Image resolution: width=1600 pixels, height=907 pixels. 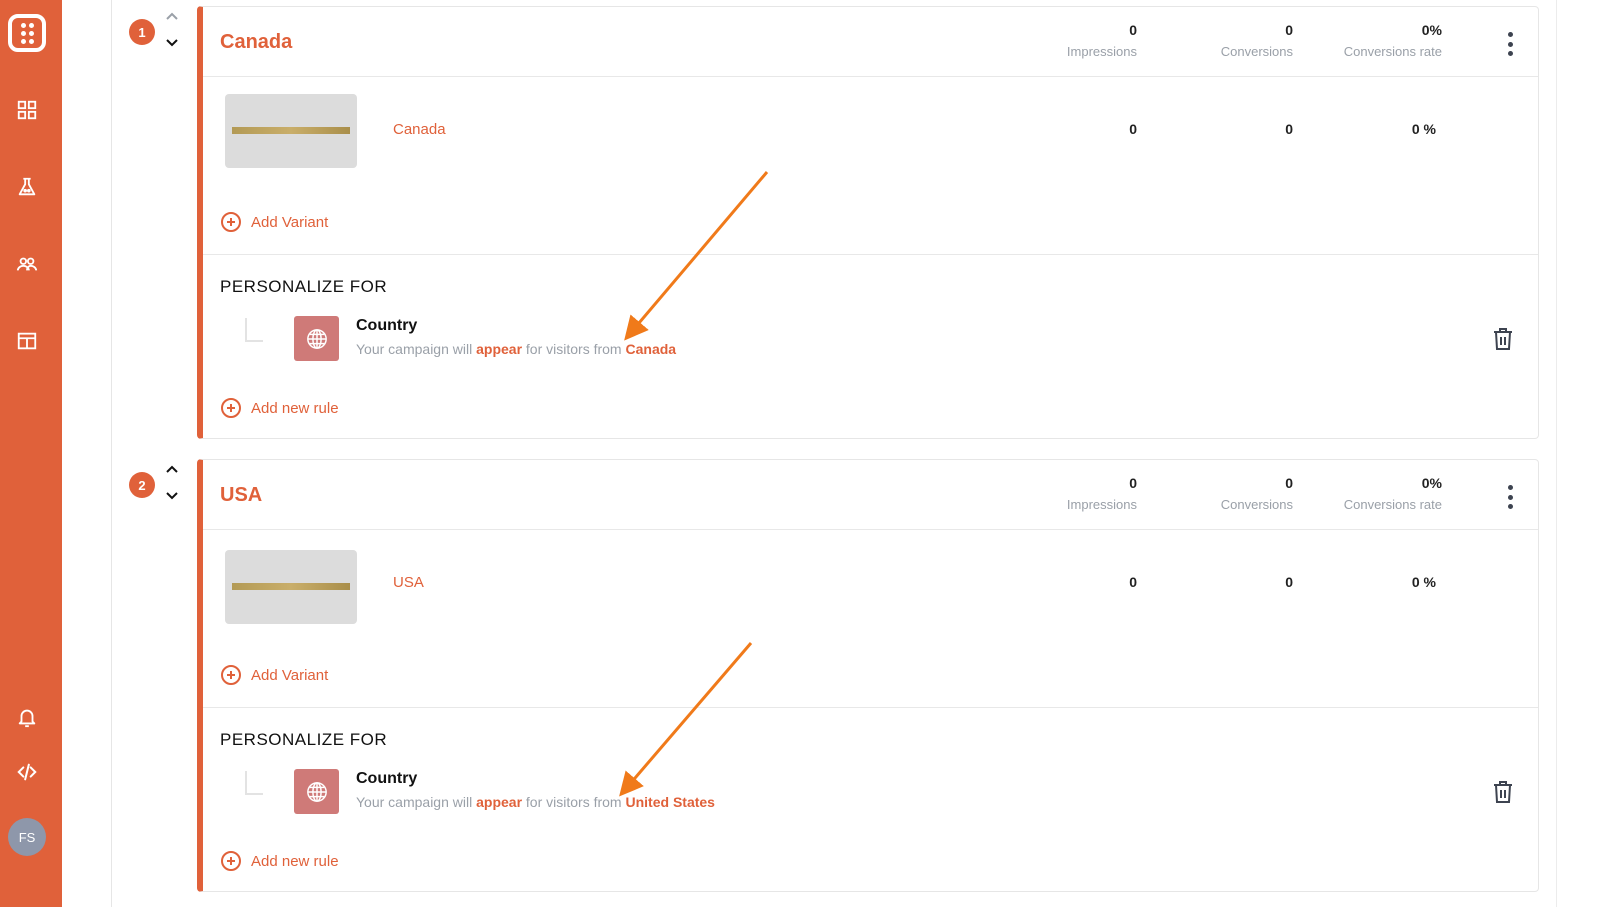 I want to click on campaign-title: Canada, so click(x=256, y=42).